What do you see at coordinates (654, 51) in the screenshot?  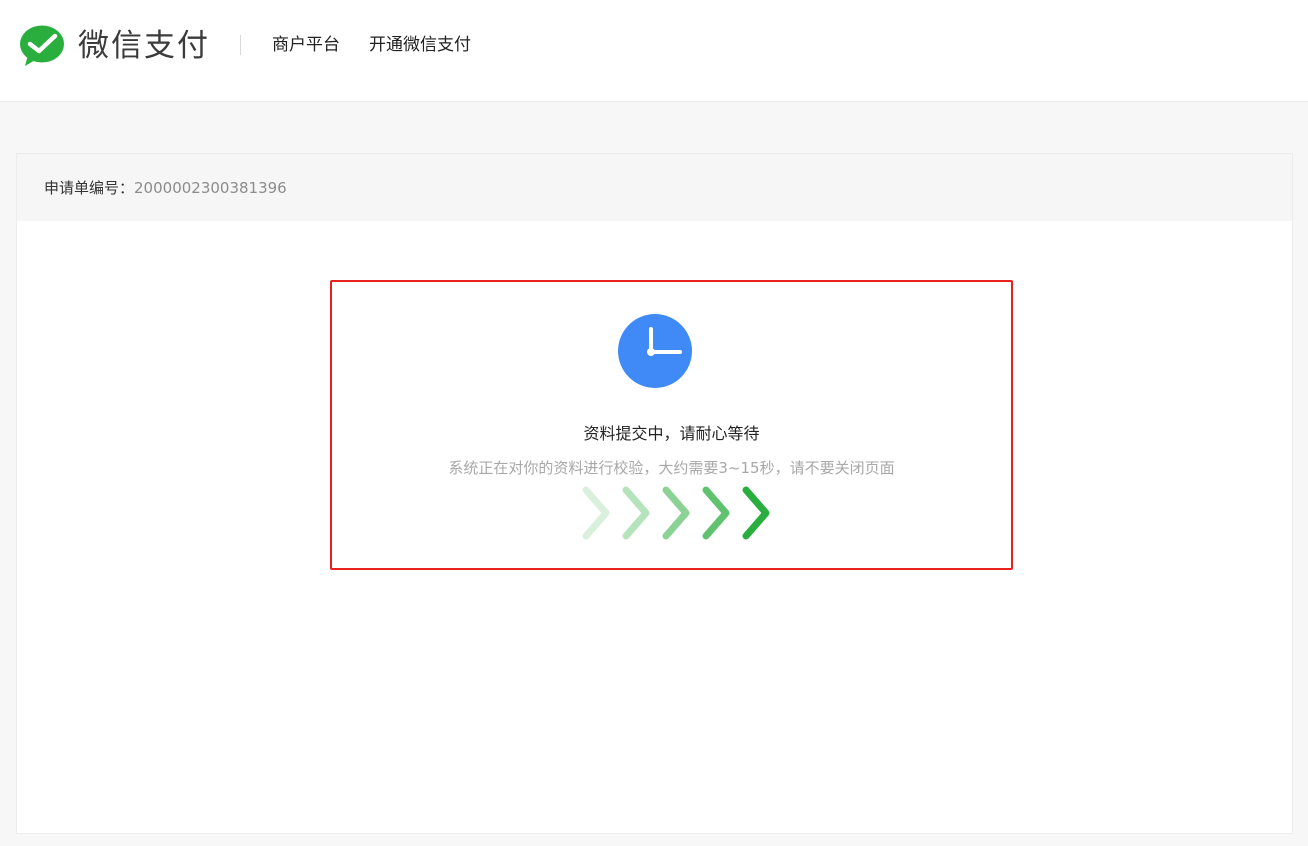 I see `top-bar: 微信支付 商户平台 开通微信支付` at bounding box center [654, 51].